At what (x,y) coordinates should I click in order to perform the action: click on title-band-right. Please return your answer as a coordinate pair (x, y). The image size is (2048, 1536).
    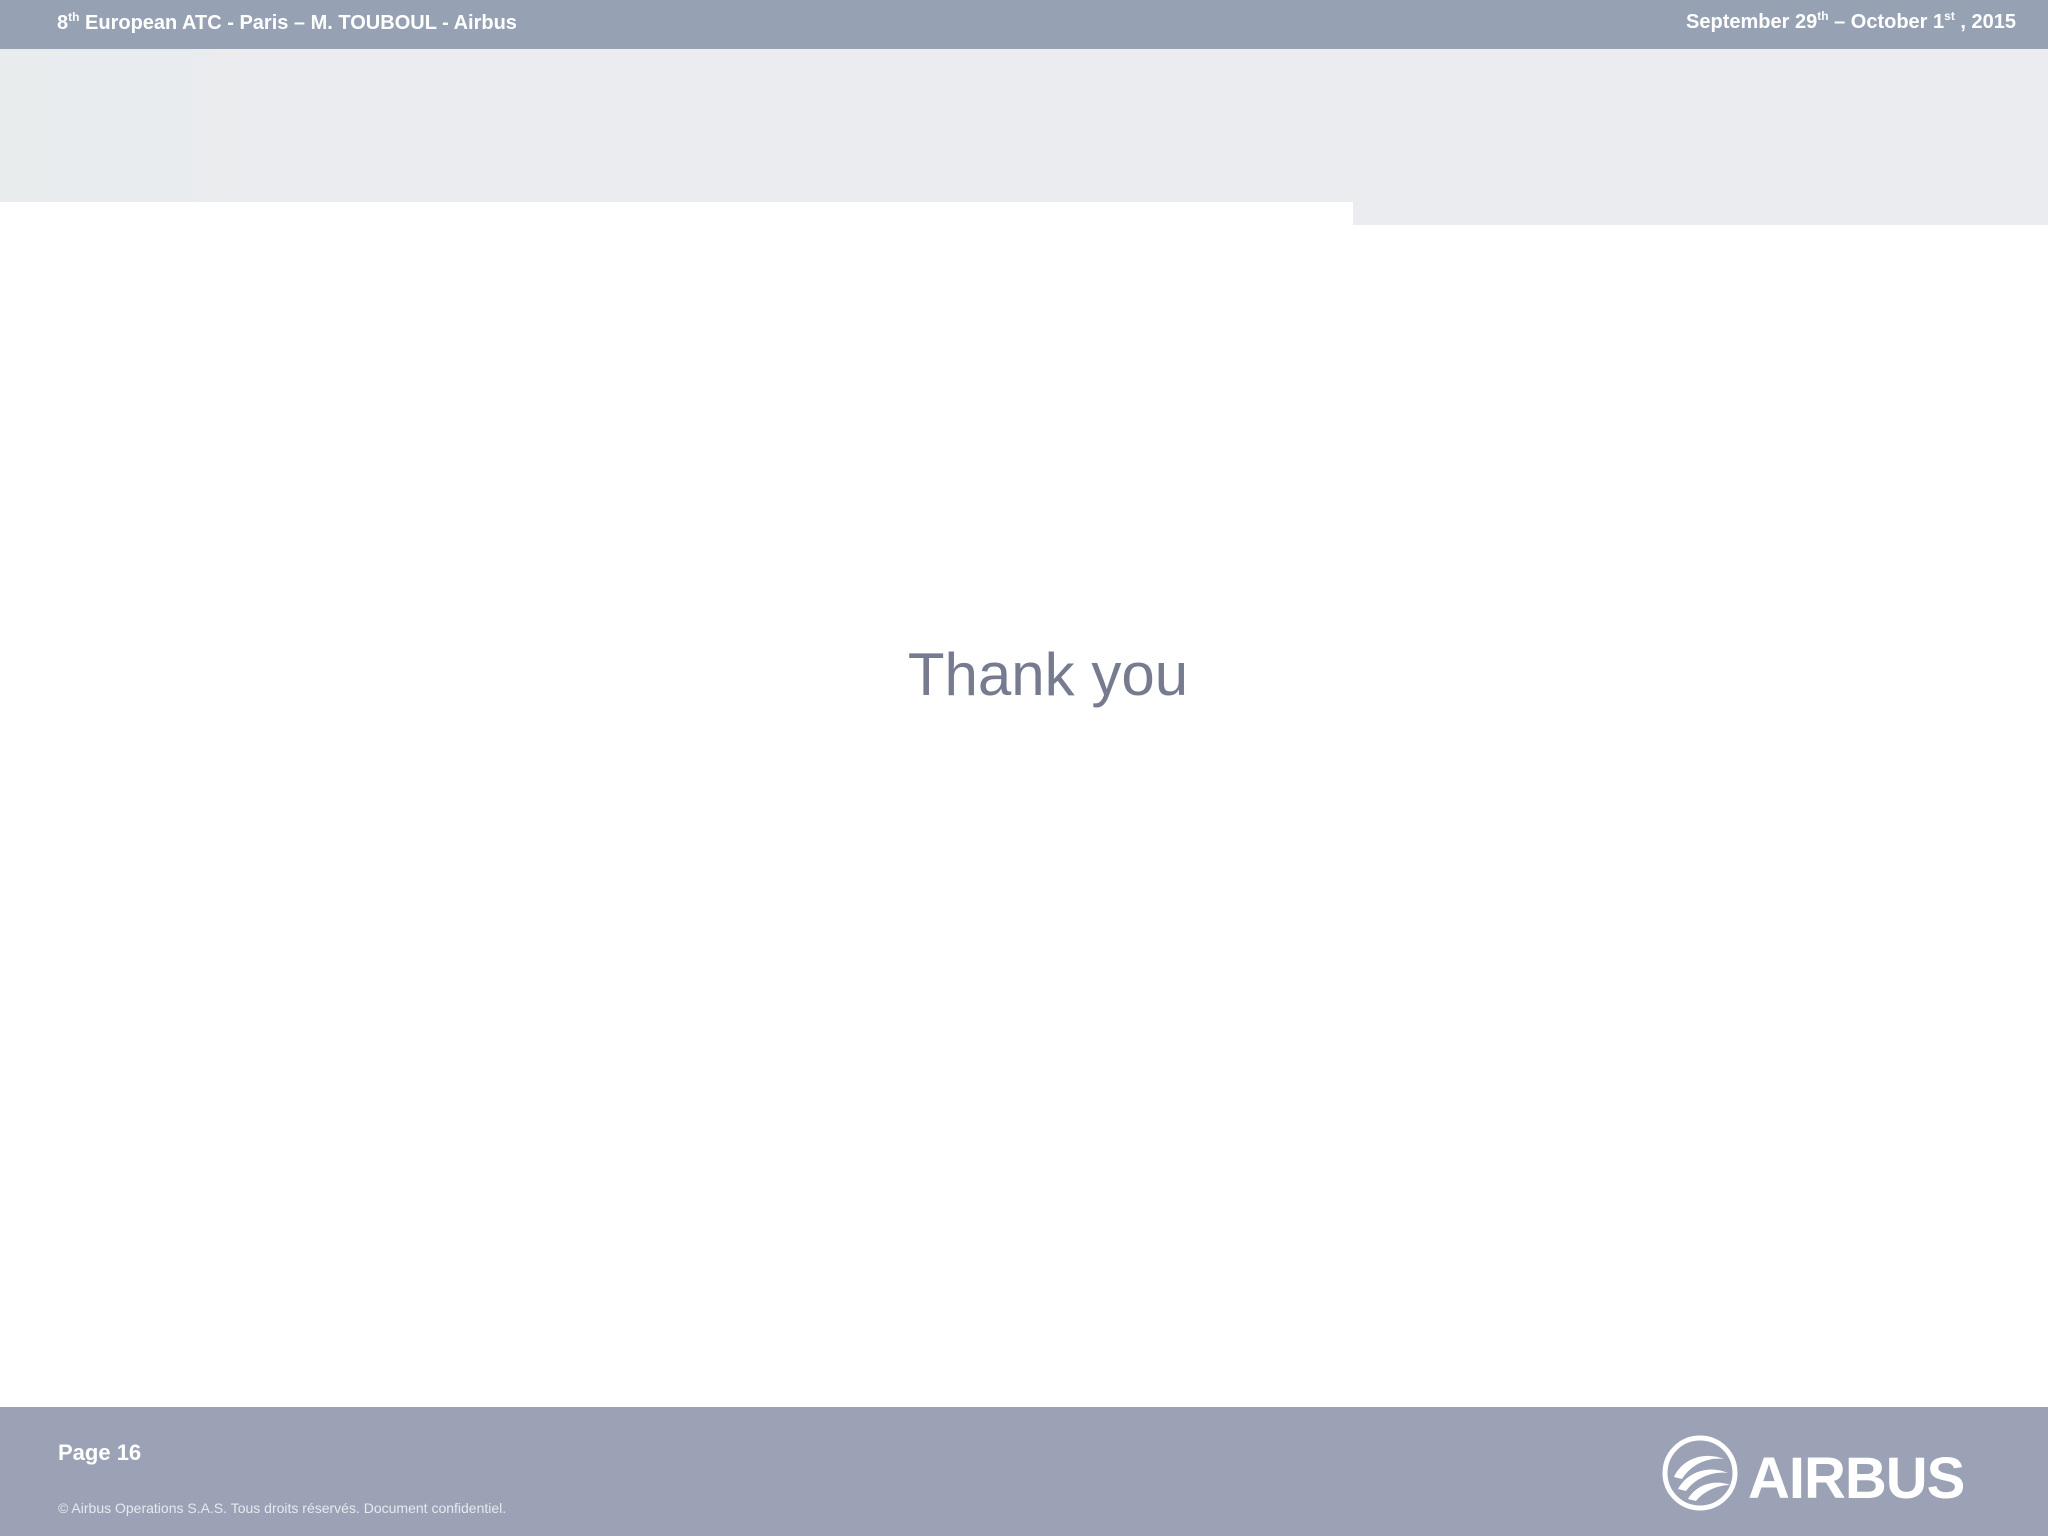
    Looking at the image, I should click on (1700, 137).